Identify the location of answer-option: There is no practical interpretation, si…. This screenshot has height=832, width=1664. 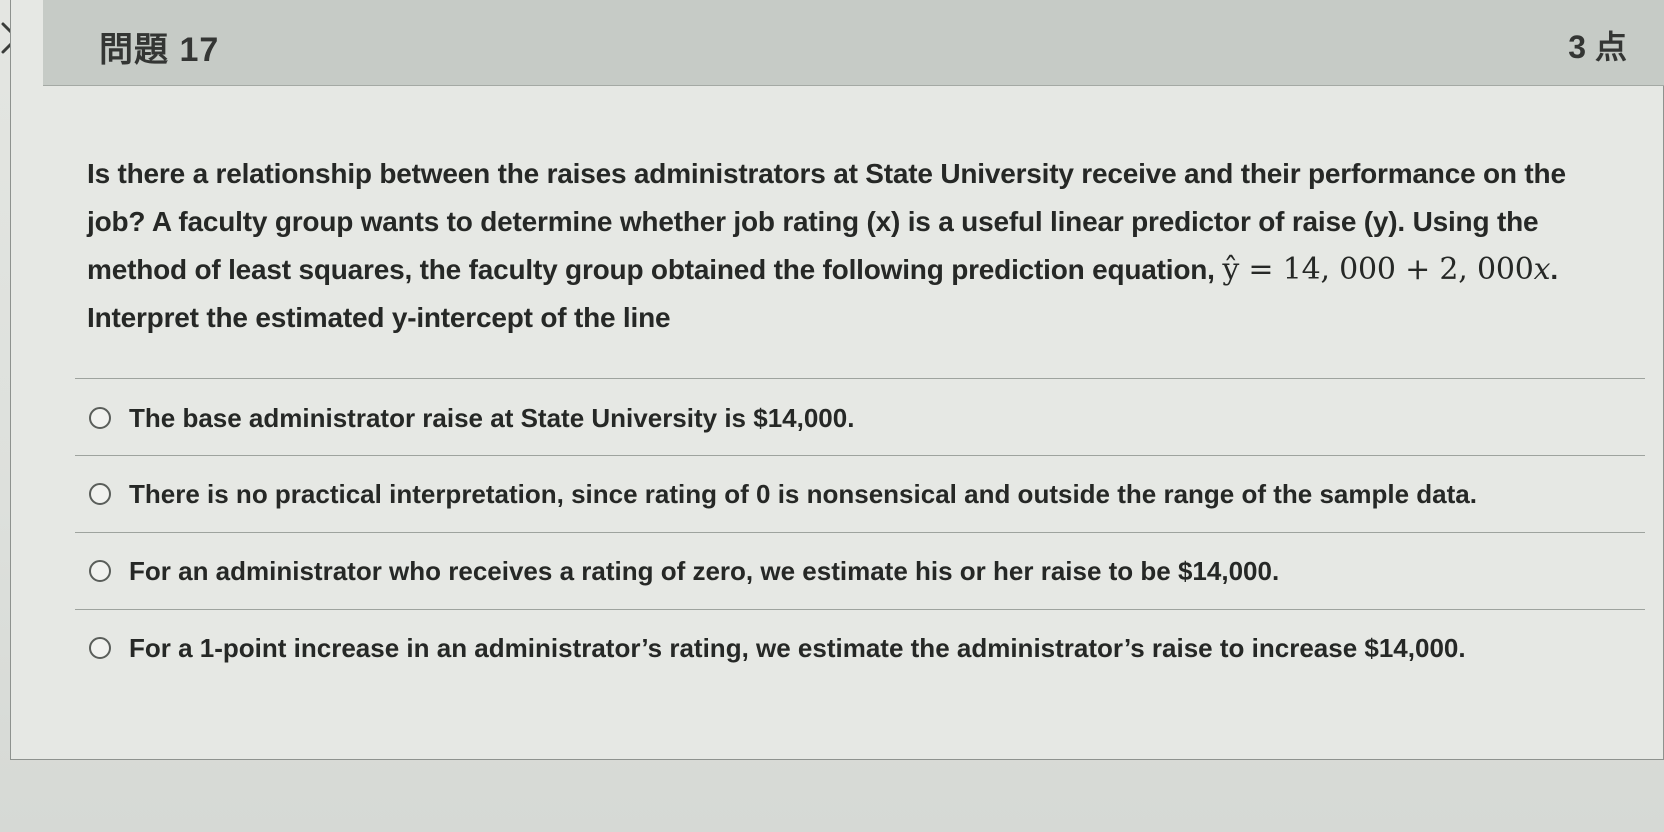
(859, 494).